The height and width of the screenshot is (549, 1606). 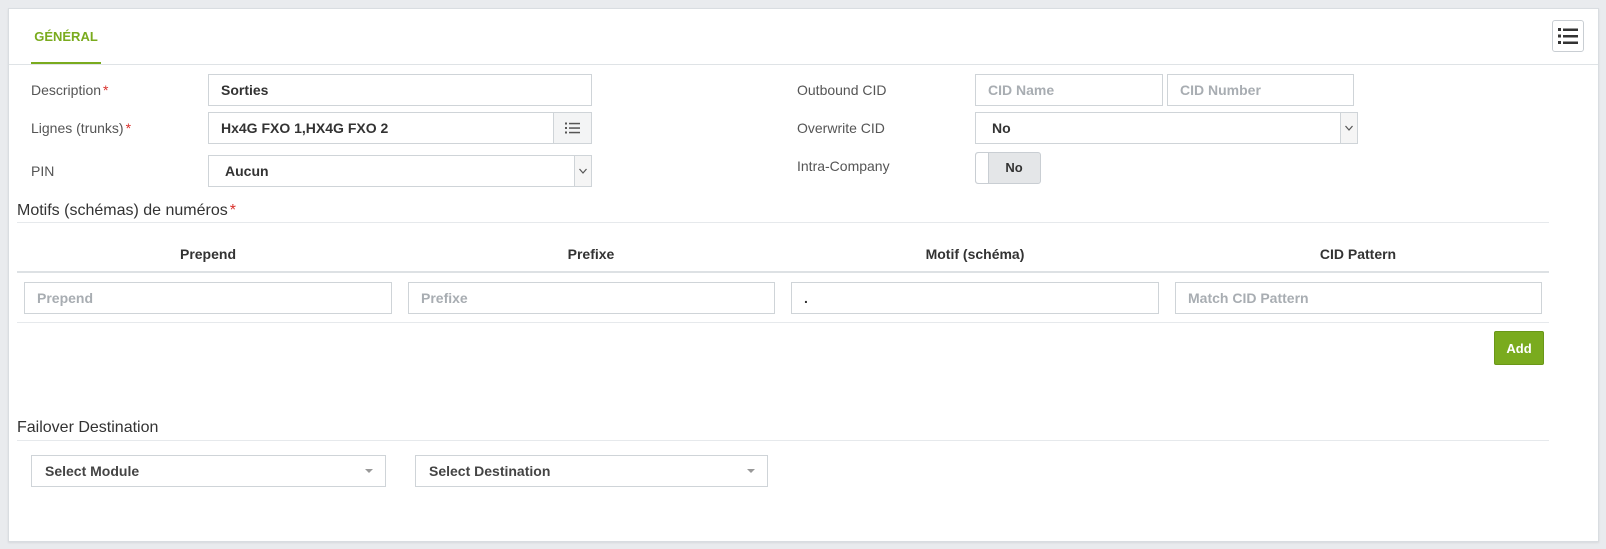 What do you see at coordinates (88, 427) in the screenshot?
I see `failover-section-title: Failover Destination` at bounding box center [88, 427].